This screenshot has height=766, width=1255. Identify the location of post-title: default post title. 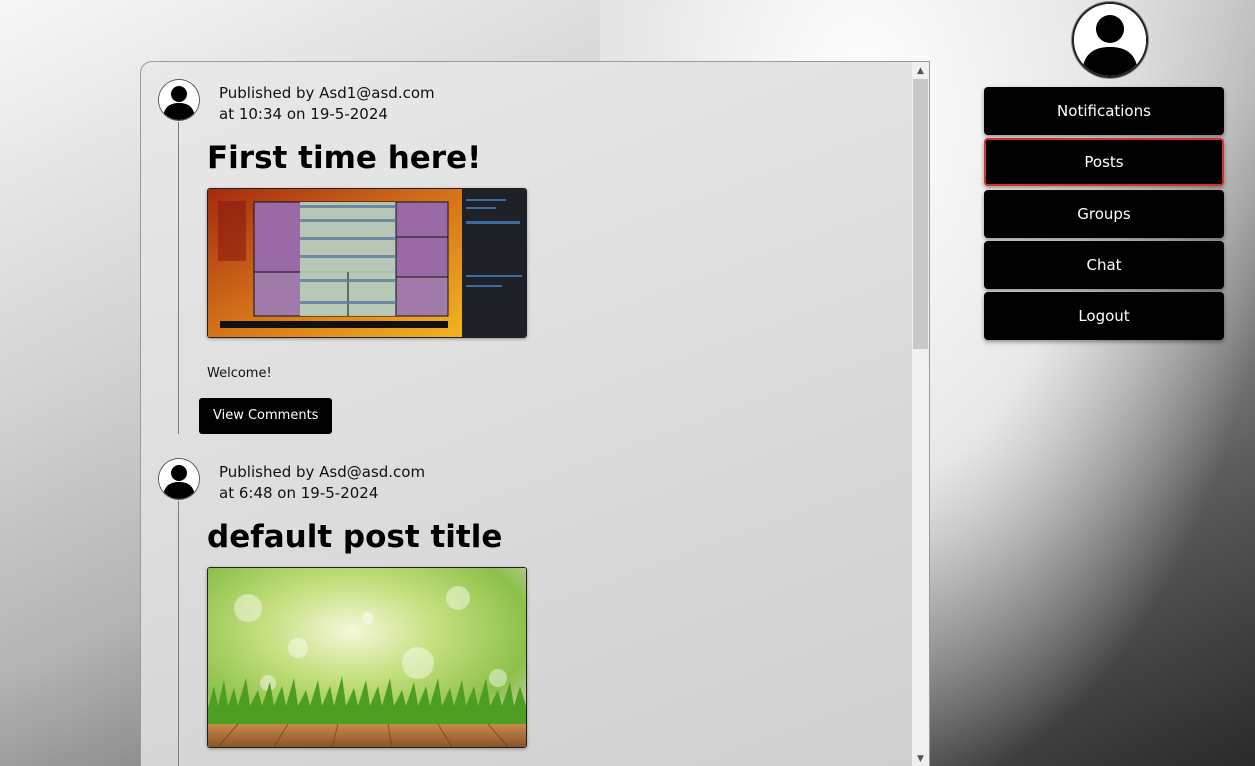
(355, 537).